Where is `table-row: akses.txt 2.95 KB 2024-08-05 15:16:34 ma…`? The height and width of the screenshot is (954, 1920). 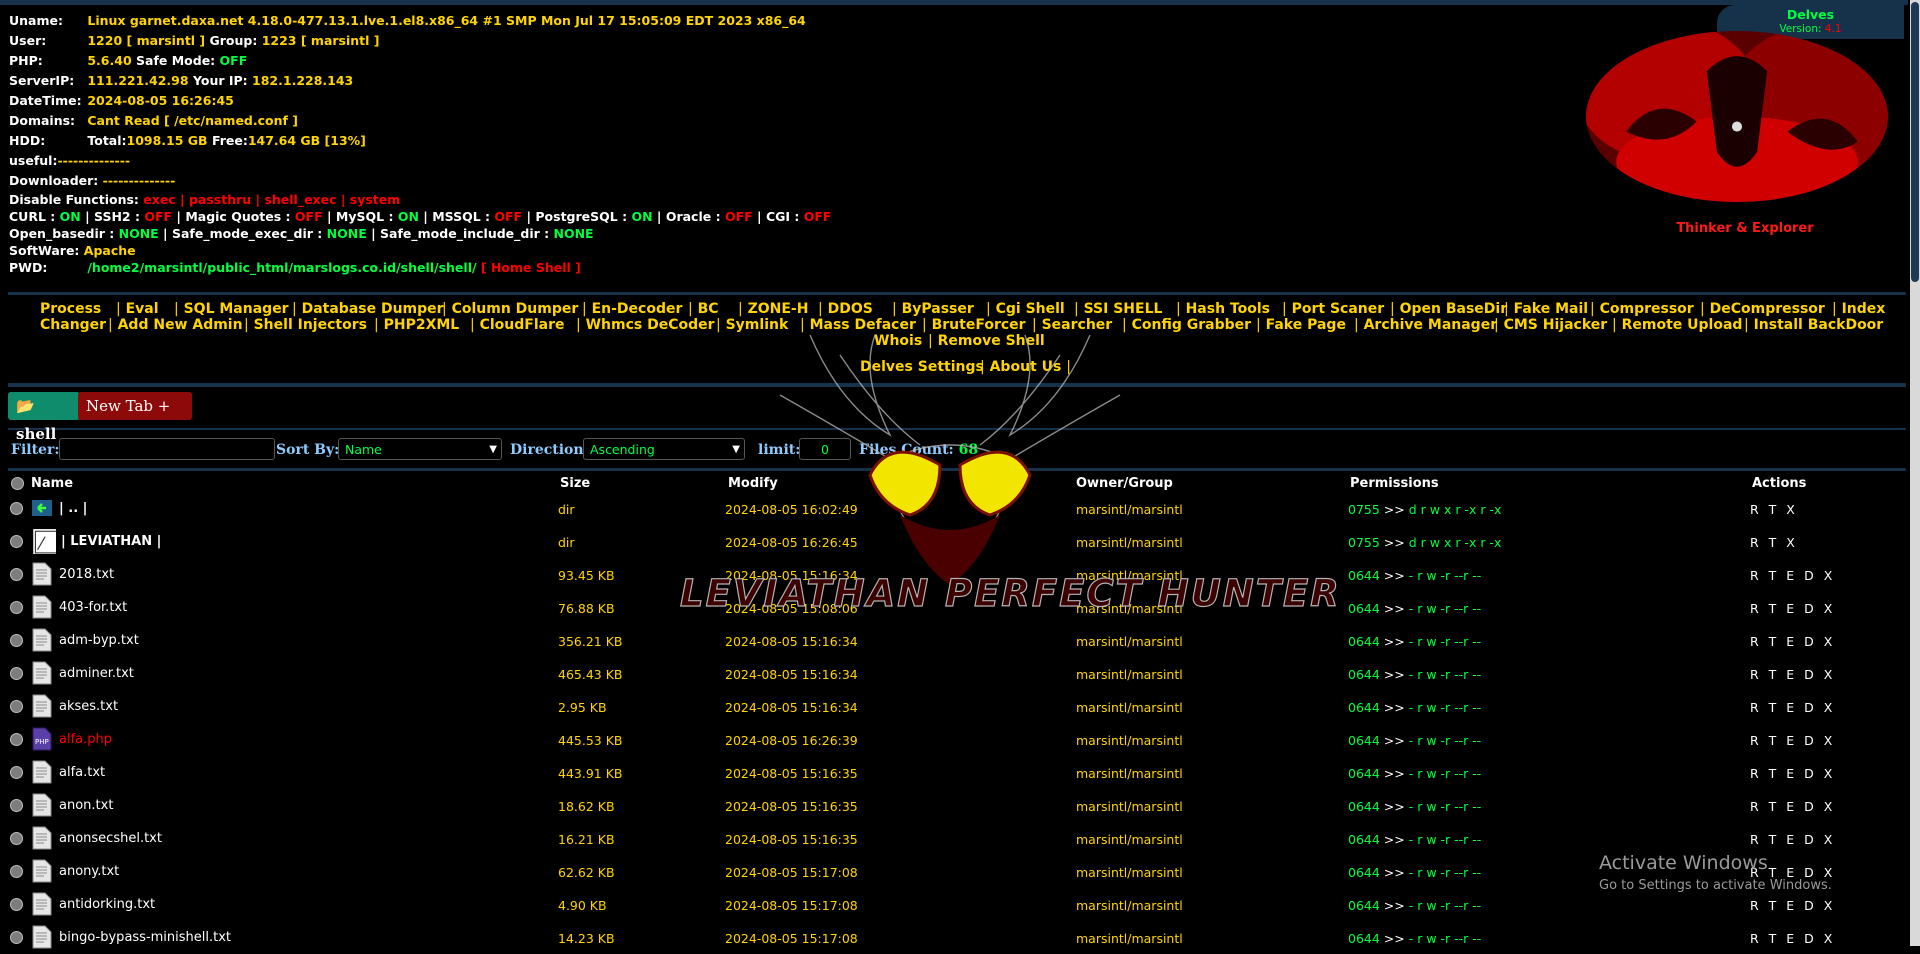
table-row: akses.txt 2.95 KB 2024-08-05 15:16:34 ma… is located at coordinates (957, 706).